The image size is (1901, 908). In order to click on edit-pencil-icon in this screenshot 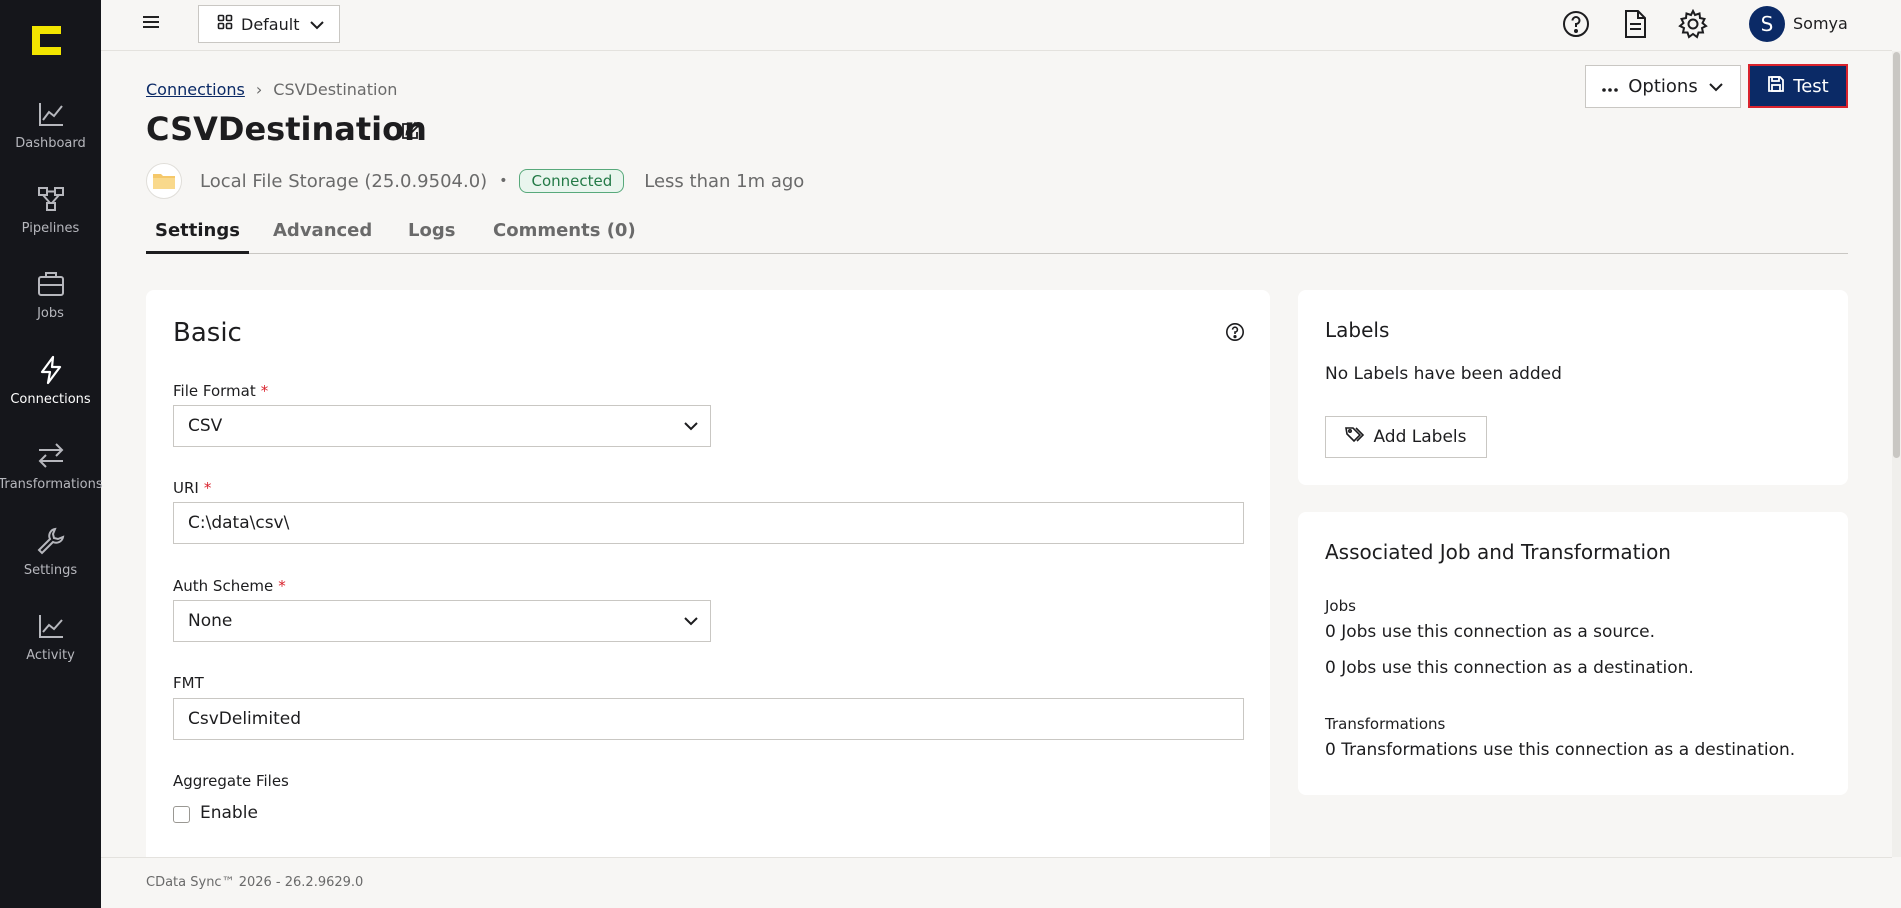, I will do `click(411, 132)`.